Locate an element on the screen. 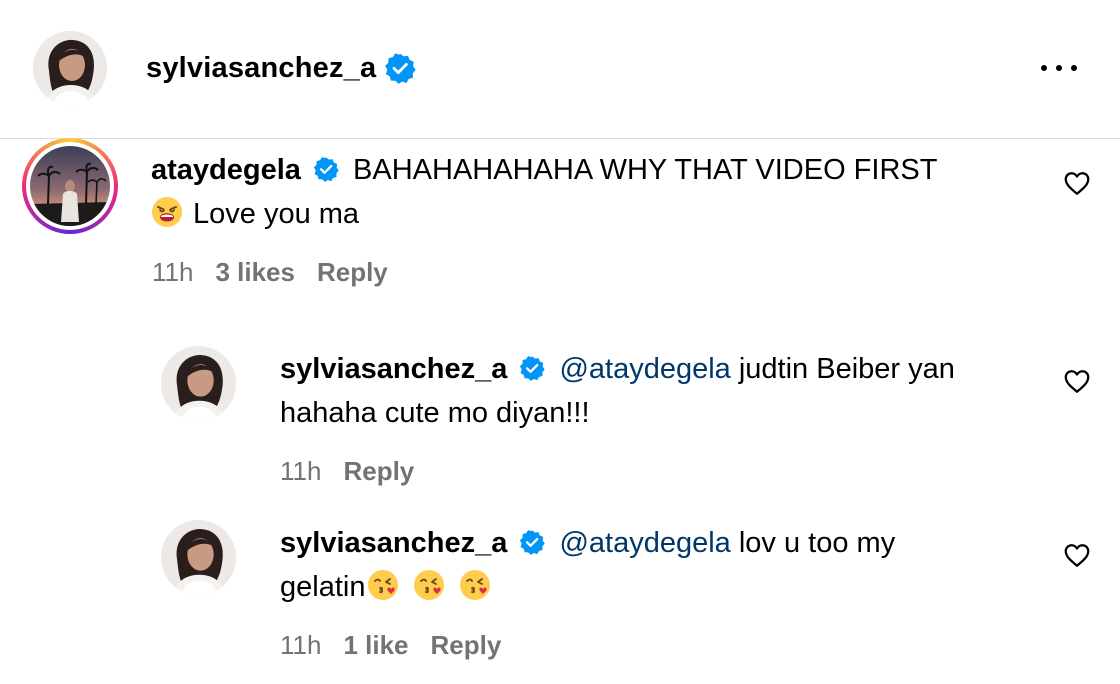 The image size is (1120, 684). weary-face-emoji-icon is located at coordinates (167, 212).